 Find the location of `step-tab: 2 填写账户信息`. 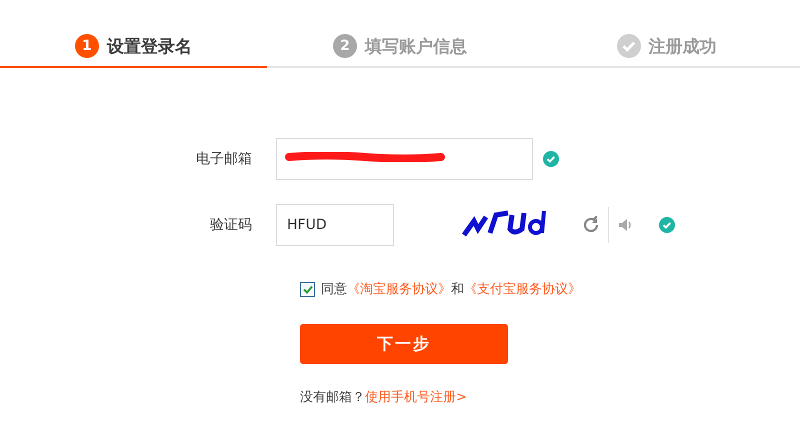

step-tab: 2 填写账户信息 is located at coordinates (400, 47).